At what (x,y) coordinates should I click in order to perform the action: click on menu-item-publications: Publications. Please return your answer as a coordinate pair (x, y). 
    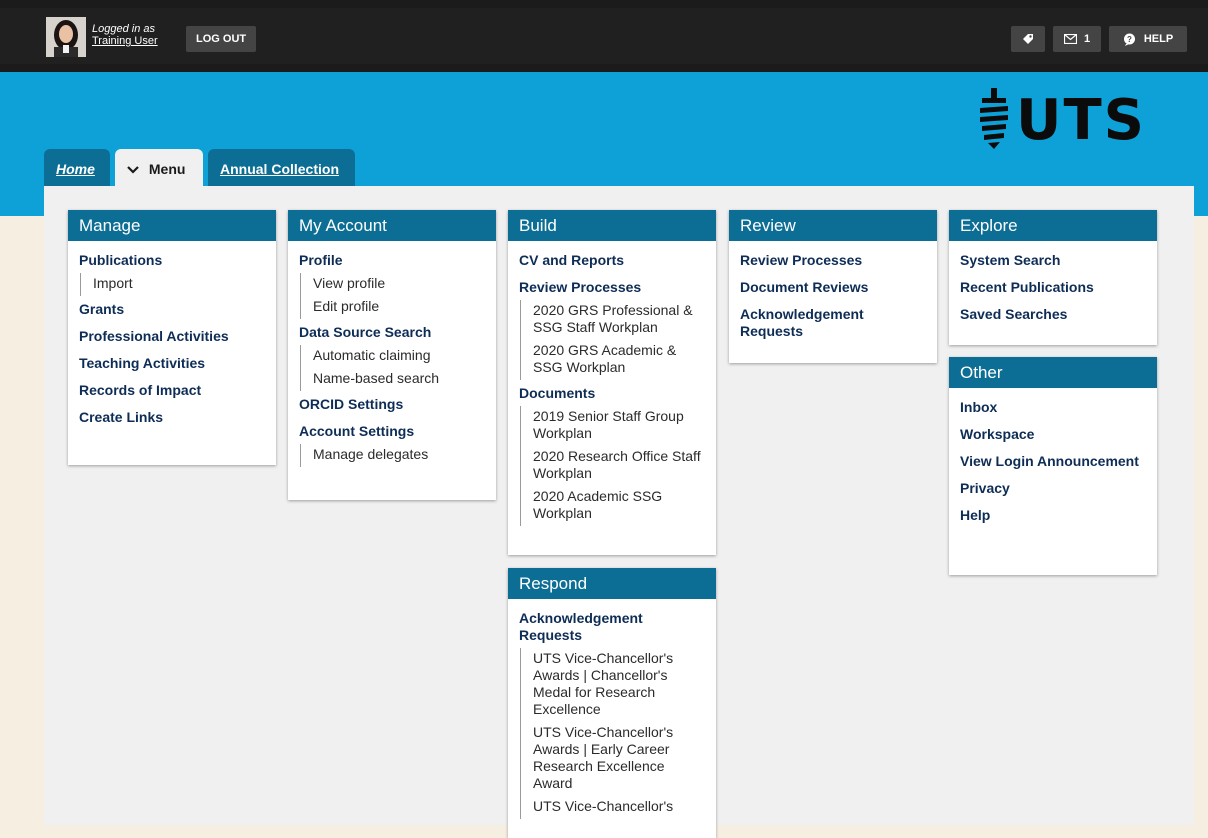
    Looking at the image, I should click on (172, 260).